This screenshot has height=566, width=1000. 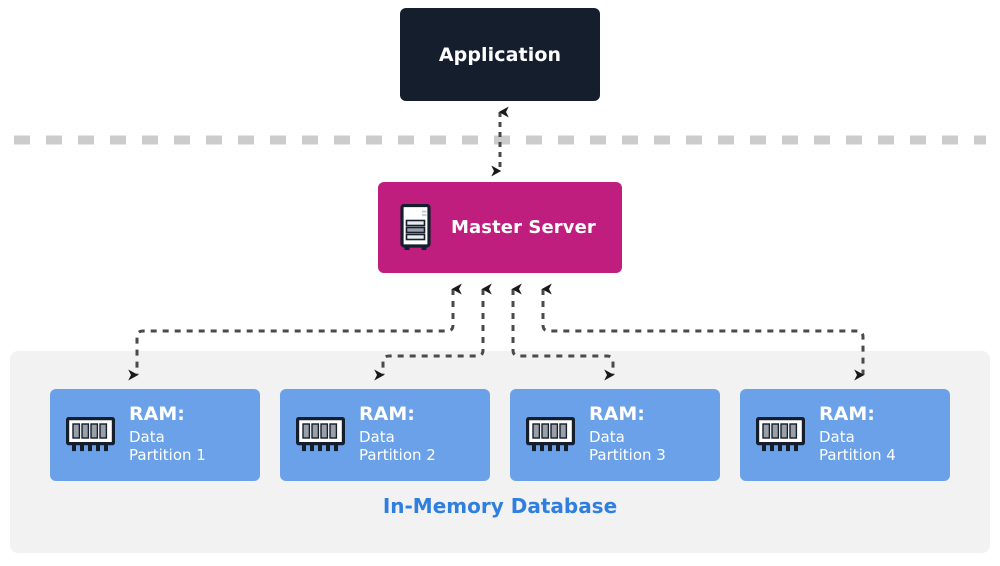 I want to click on ram-line2-3: Partition 3, so click(x=627, y=454).